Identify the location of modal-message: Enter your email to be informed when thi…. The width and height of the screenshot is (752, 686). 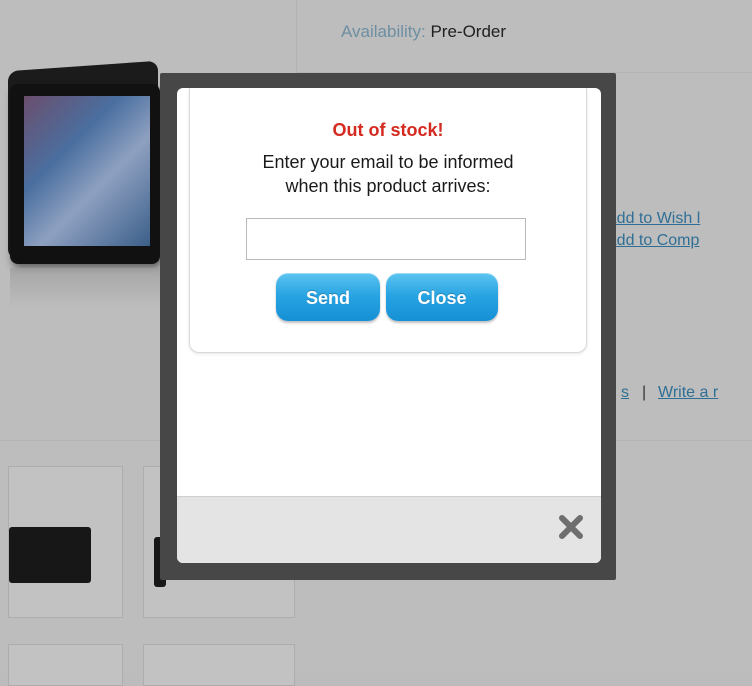
(388, 174).